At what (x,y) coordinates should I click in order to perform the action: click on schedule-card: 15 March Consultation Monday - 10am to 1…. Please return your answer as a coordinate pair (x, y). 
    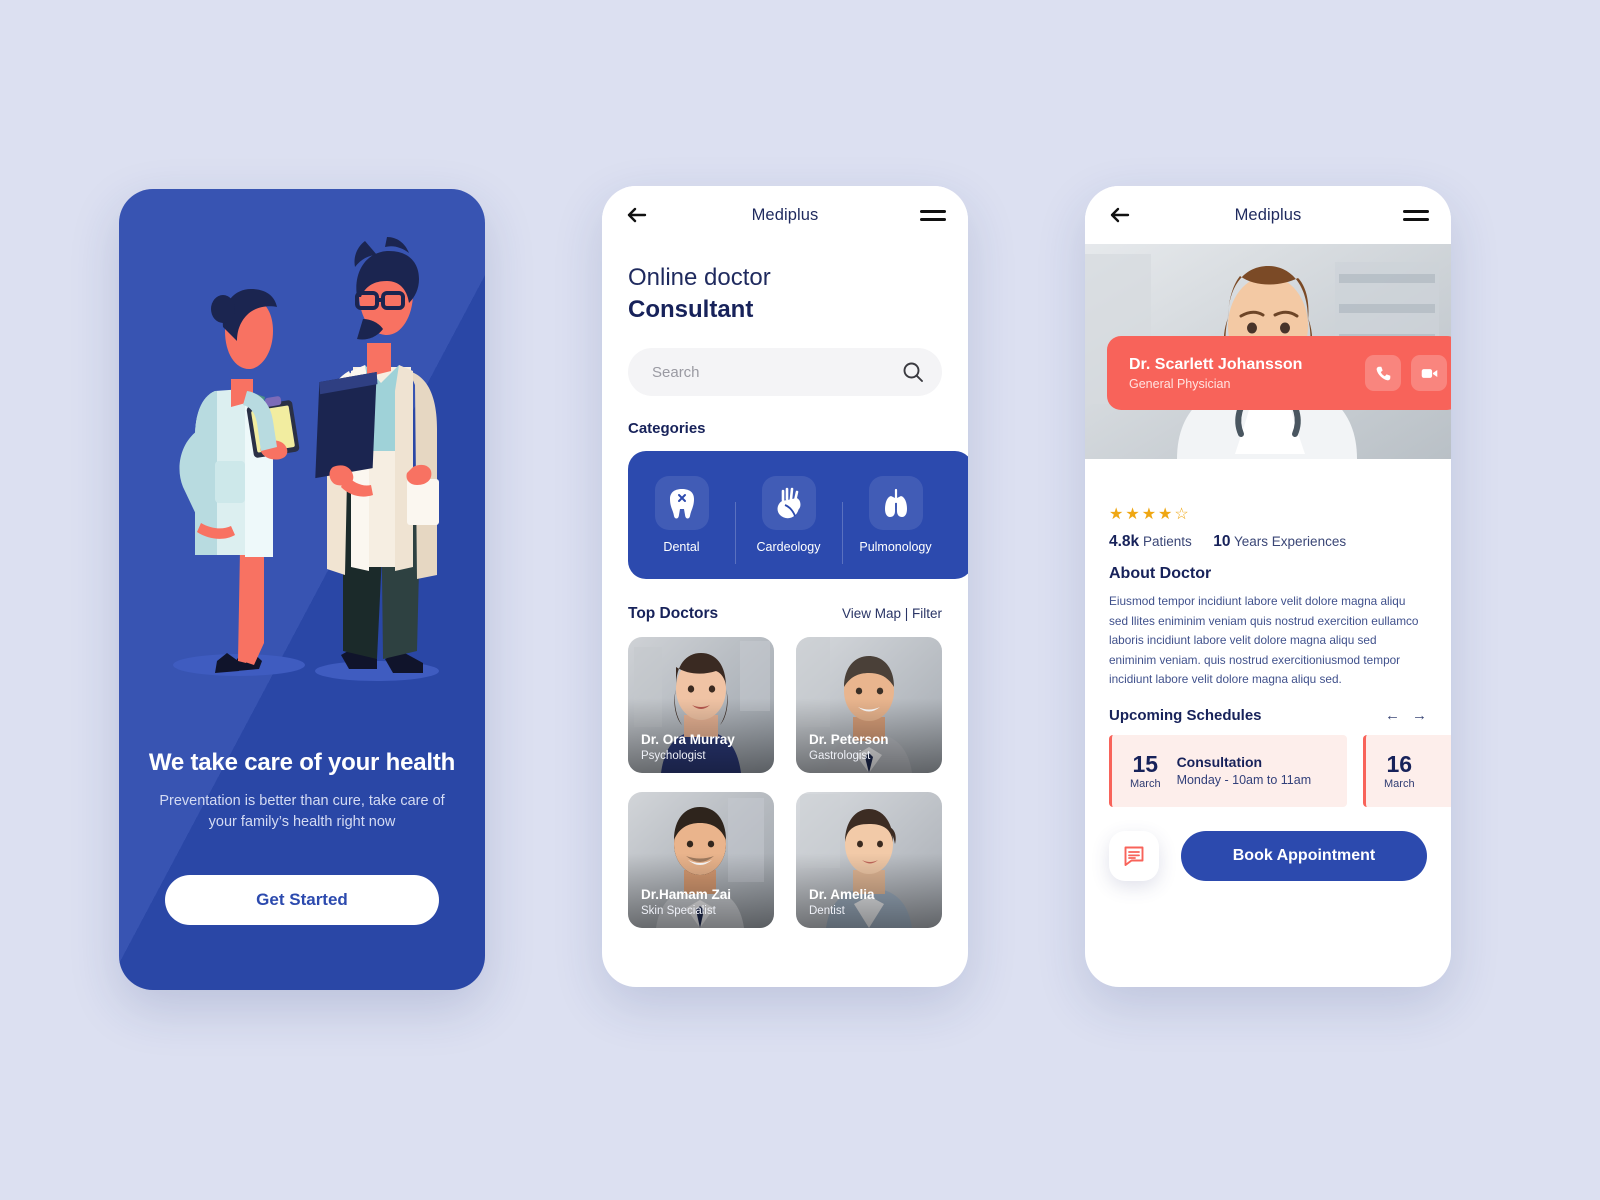
    Looking at the image, I should click on (1228, 770).